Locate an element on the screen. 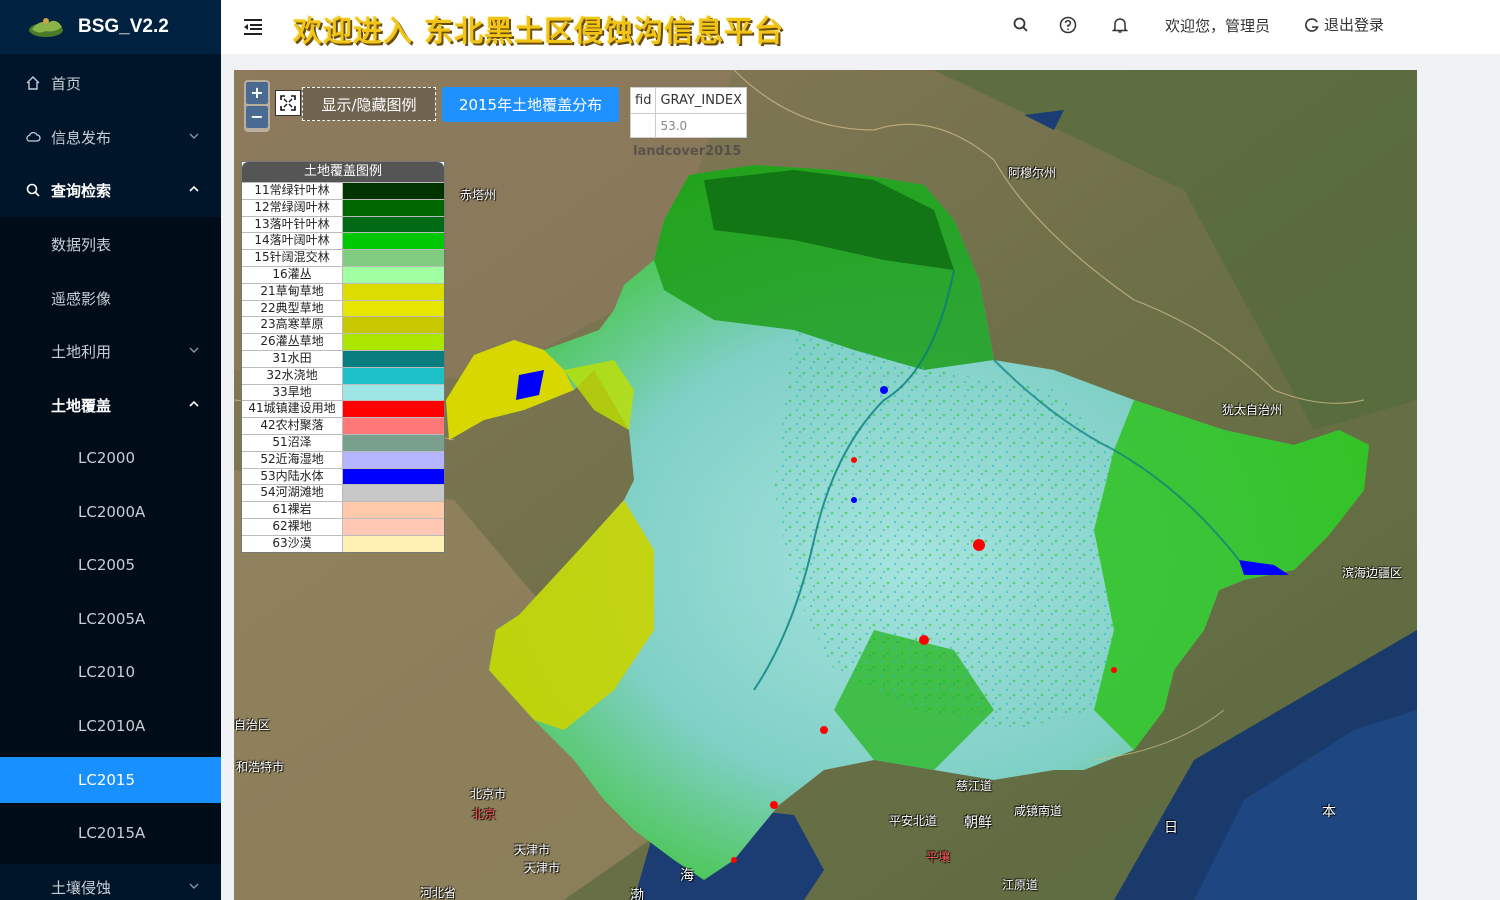 This screenshot has height=900, width=1500. sidebar-item-lc2010: LC2010 is located at coordinates (110, 672).